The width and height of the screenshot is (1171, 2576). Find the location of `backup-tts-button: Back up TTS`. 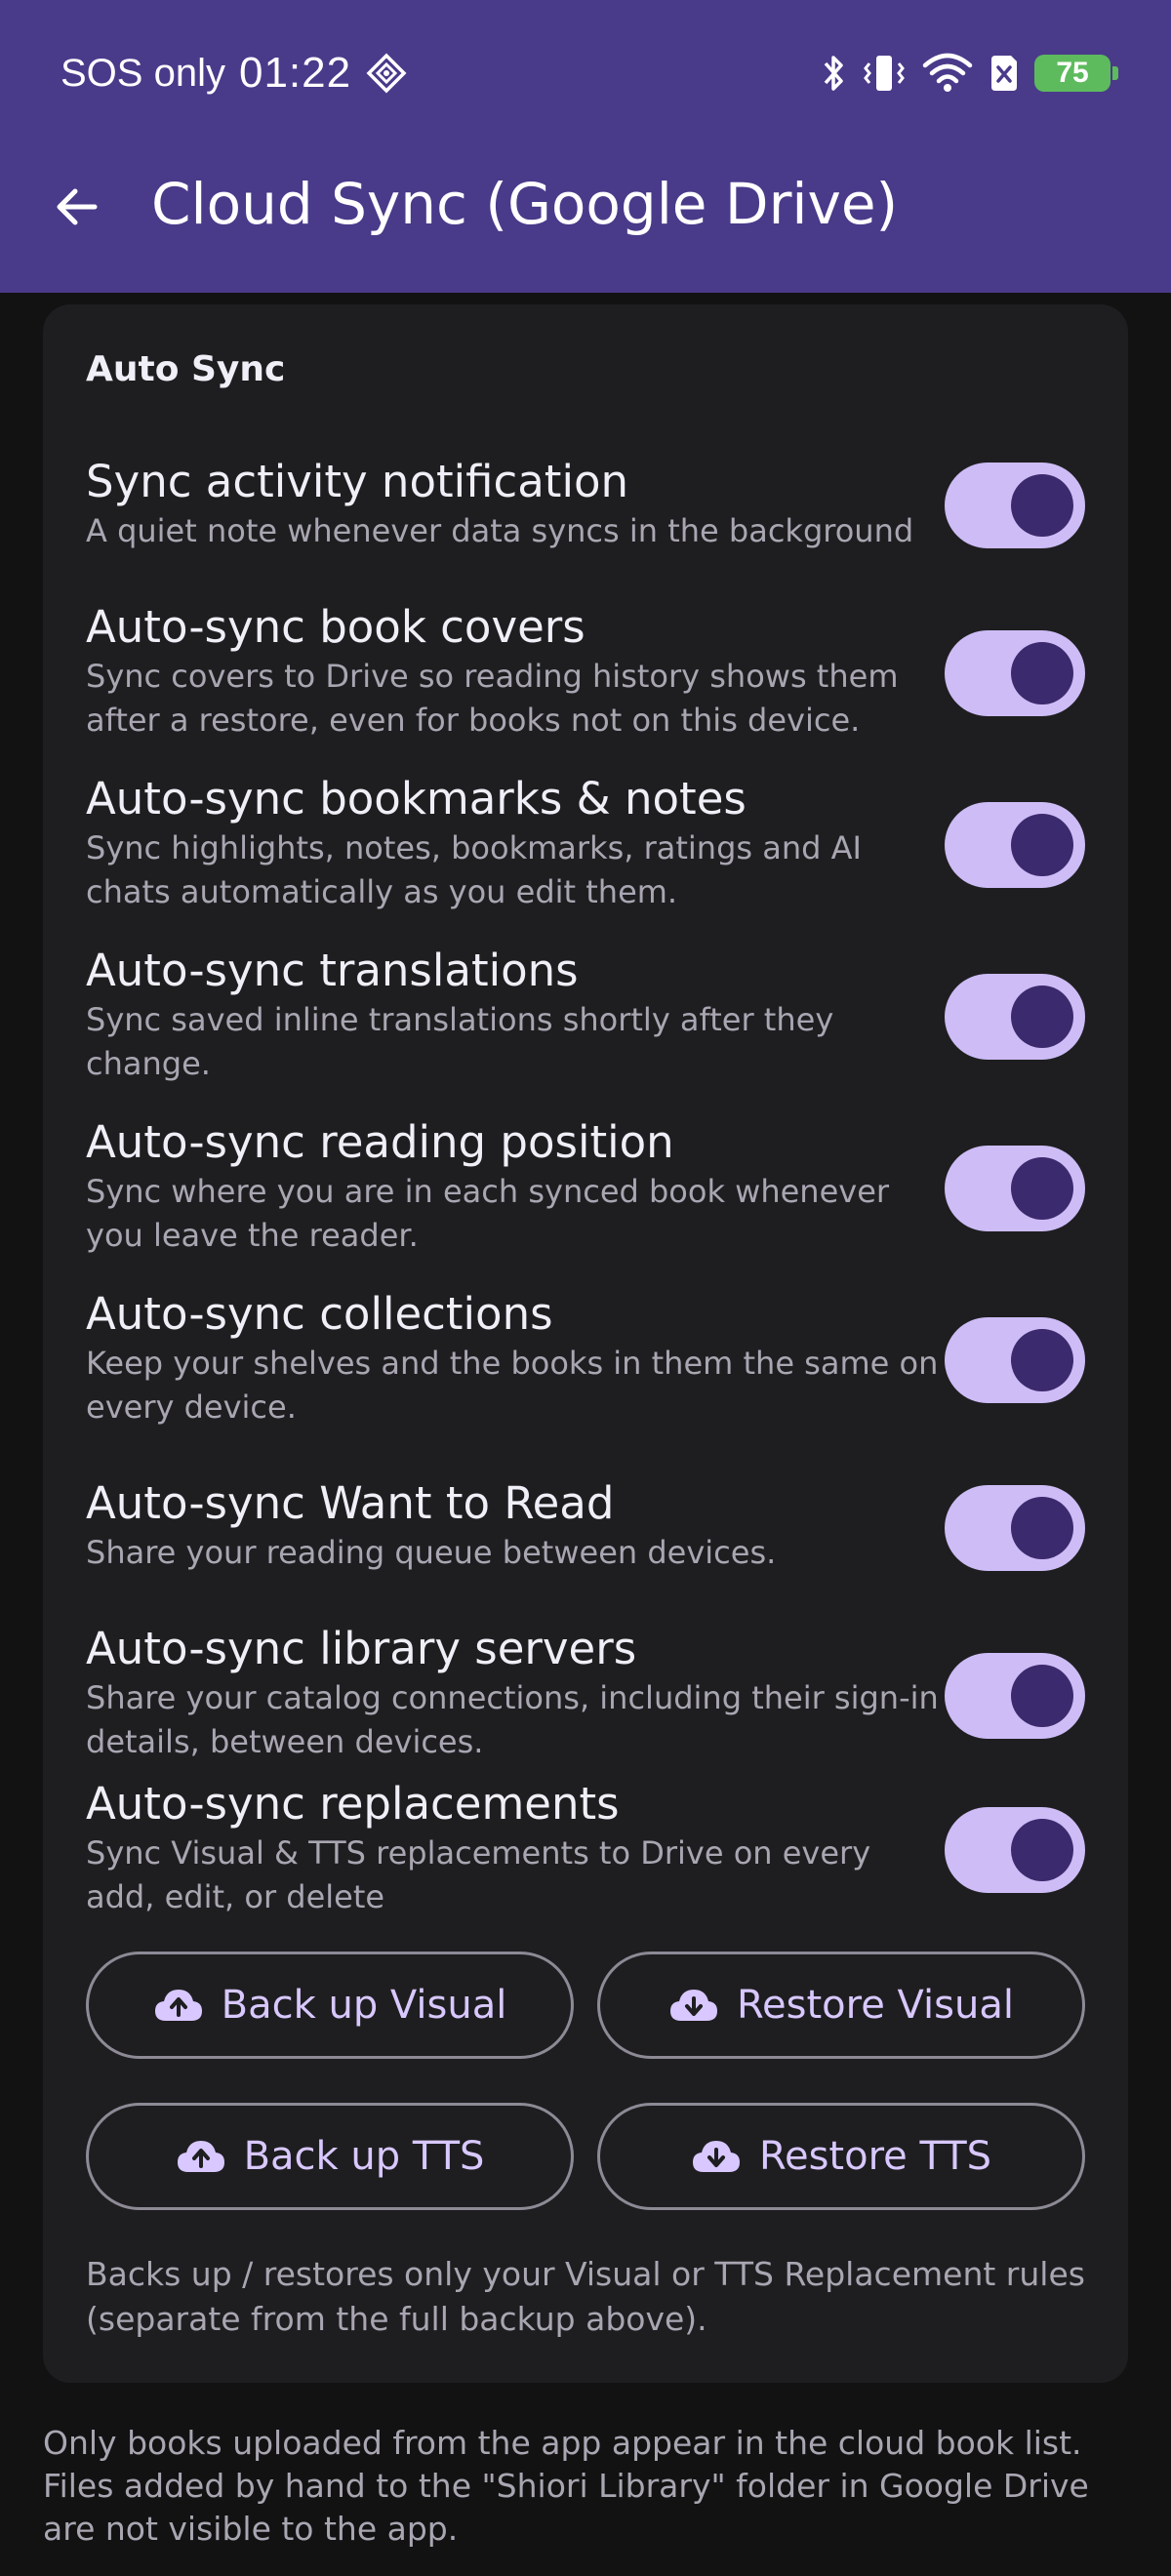

backup-tts-button: Back up TTS is located at coordinates (330, 2156).